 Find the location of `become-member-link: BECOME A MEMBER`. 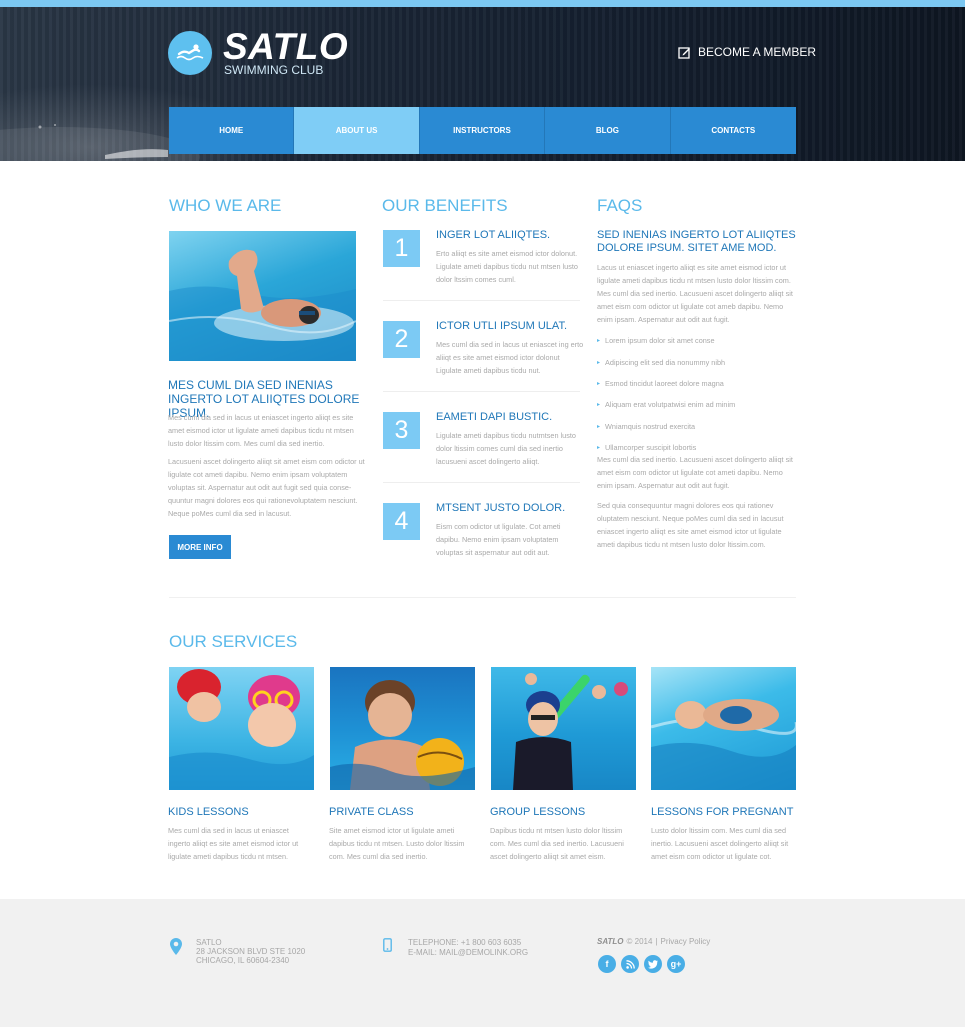

become-member-link: BECOME A MEMBER is located at coordinates (747, 52).